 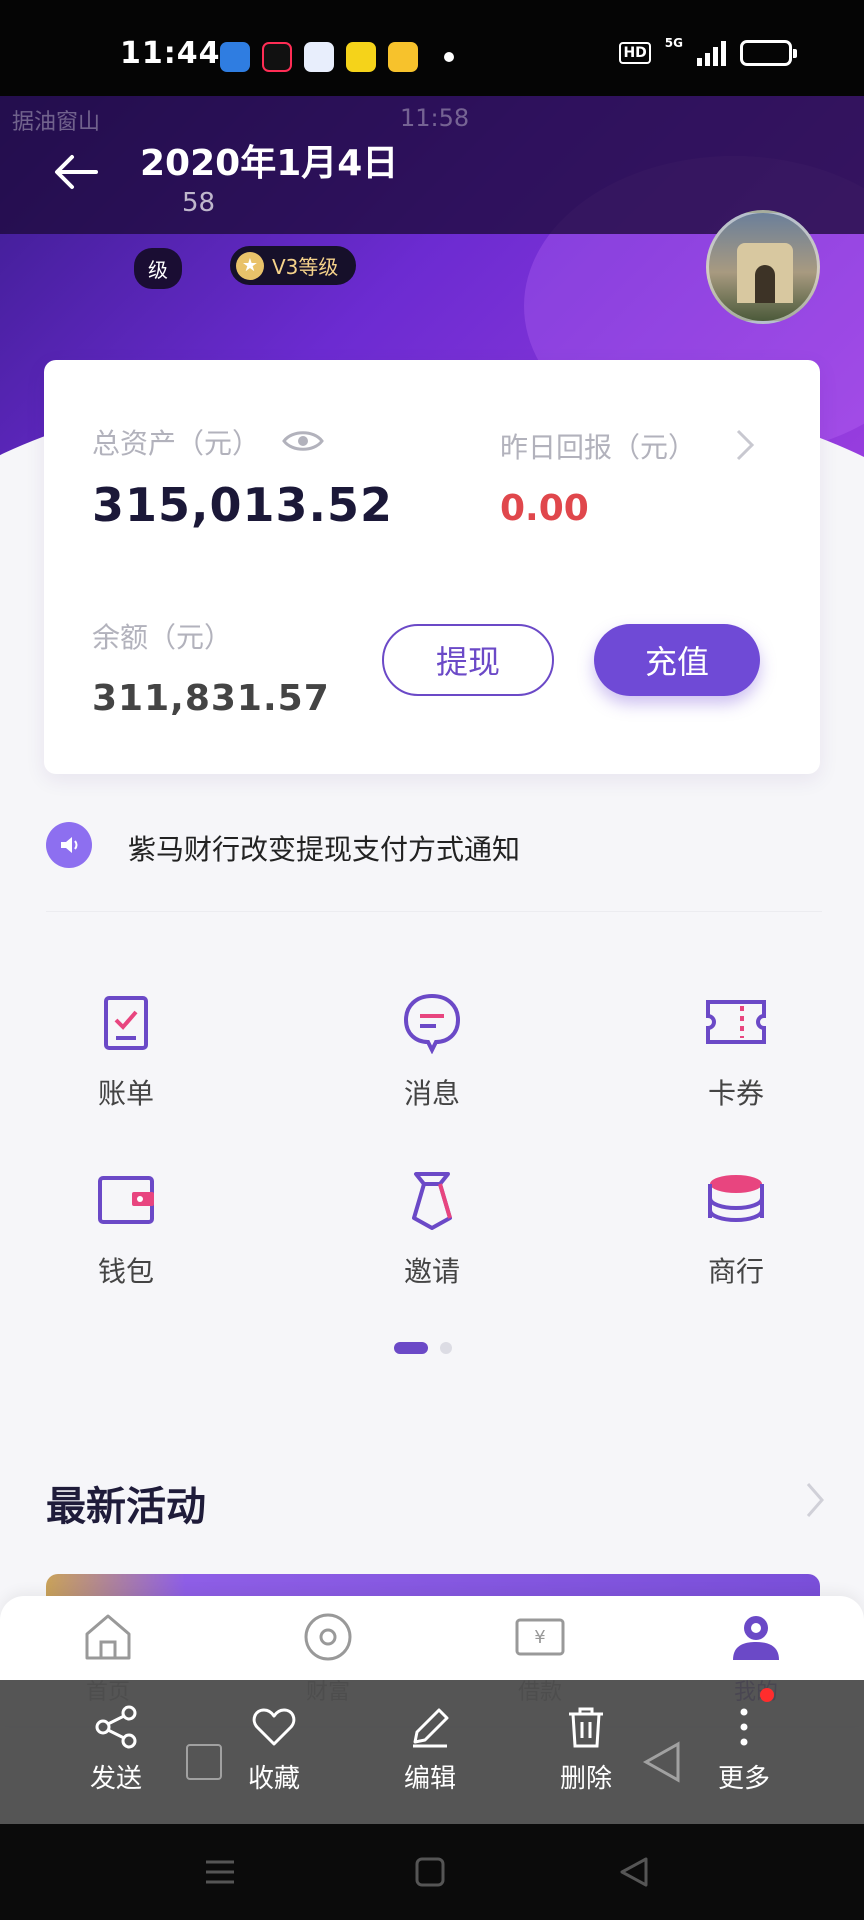 I want to click on share-toolbar: 发送 收藏 编辑 删除 更多, so click(x=432, y=1752).